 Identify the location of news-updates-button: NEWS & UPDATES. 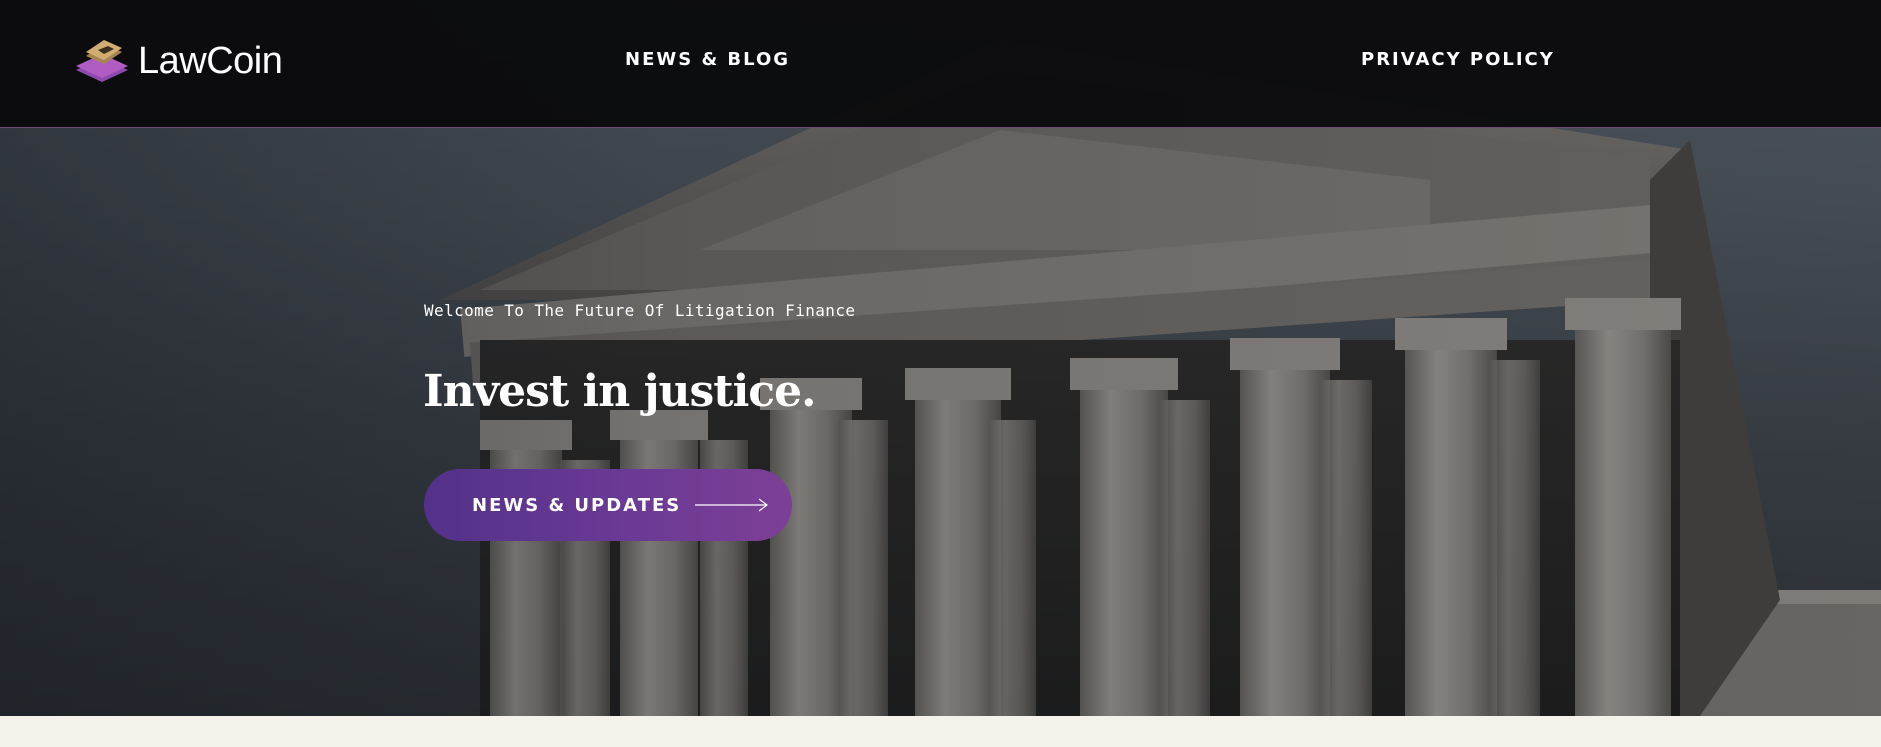
(608, 505).